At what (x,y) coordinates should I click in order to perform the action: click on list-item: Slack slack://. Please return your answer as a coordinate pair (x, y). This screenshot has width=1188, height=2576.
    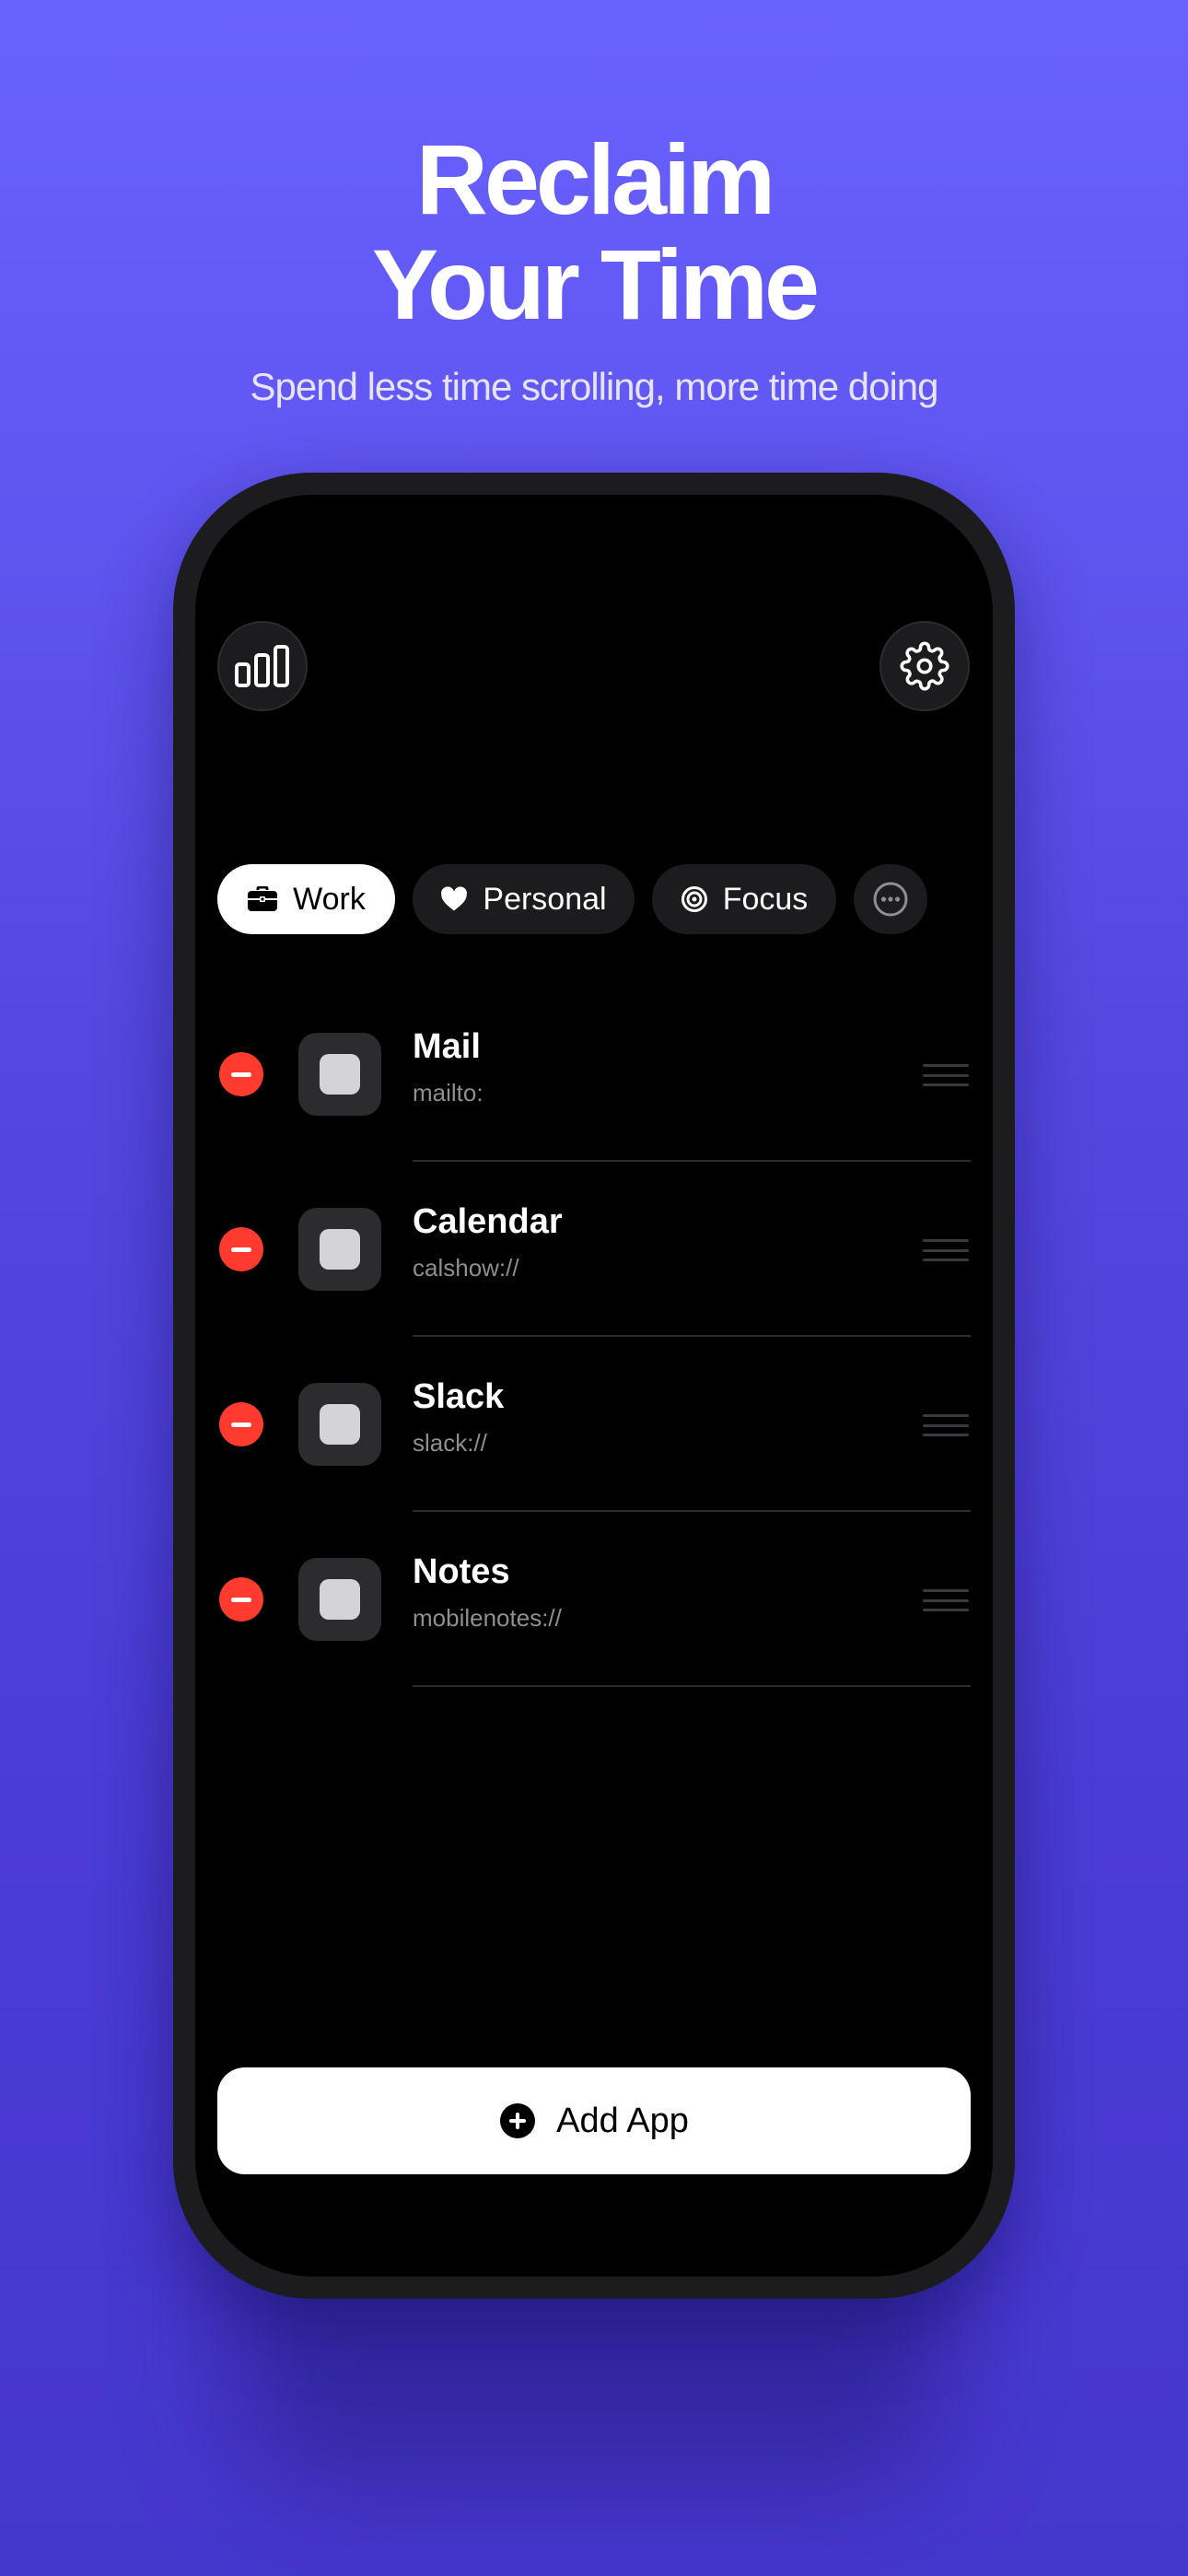
    Looking at the image, I should click on (594, 1424).